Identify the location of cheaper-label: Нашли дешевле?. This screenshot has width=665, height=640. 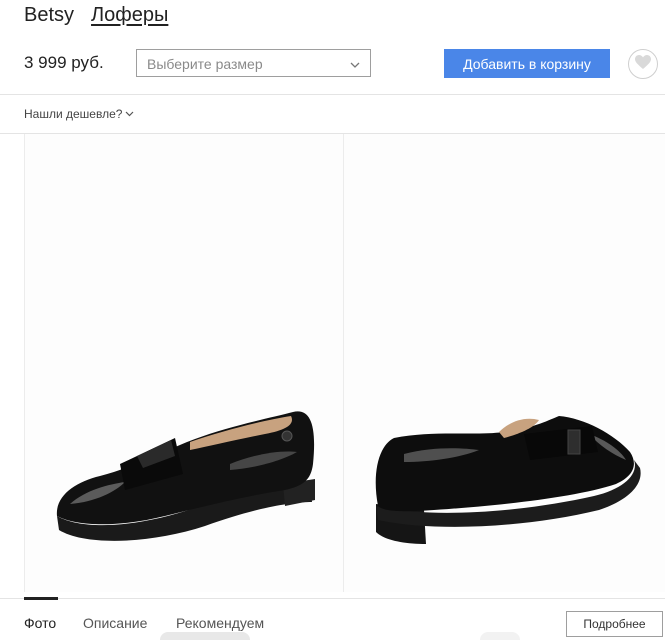
(73, 114).